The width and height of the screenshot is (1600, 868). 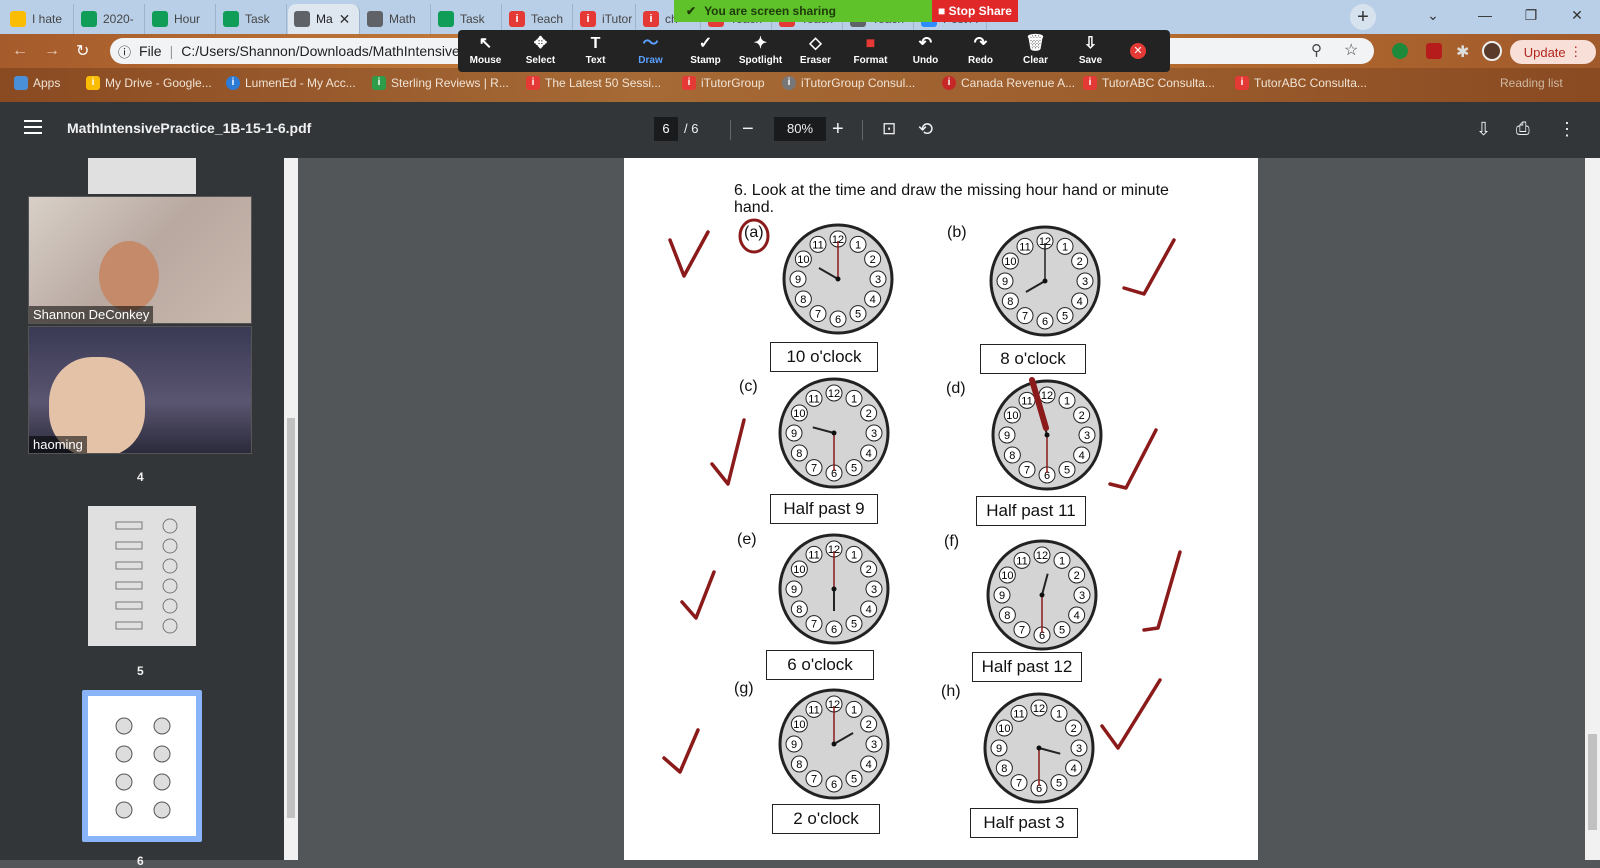 I want to click on new-tab-button: +, so click(x=1363, y=17).